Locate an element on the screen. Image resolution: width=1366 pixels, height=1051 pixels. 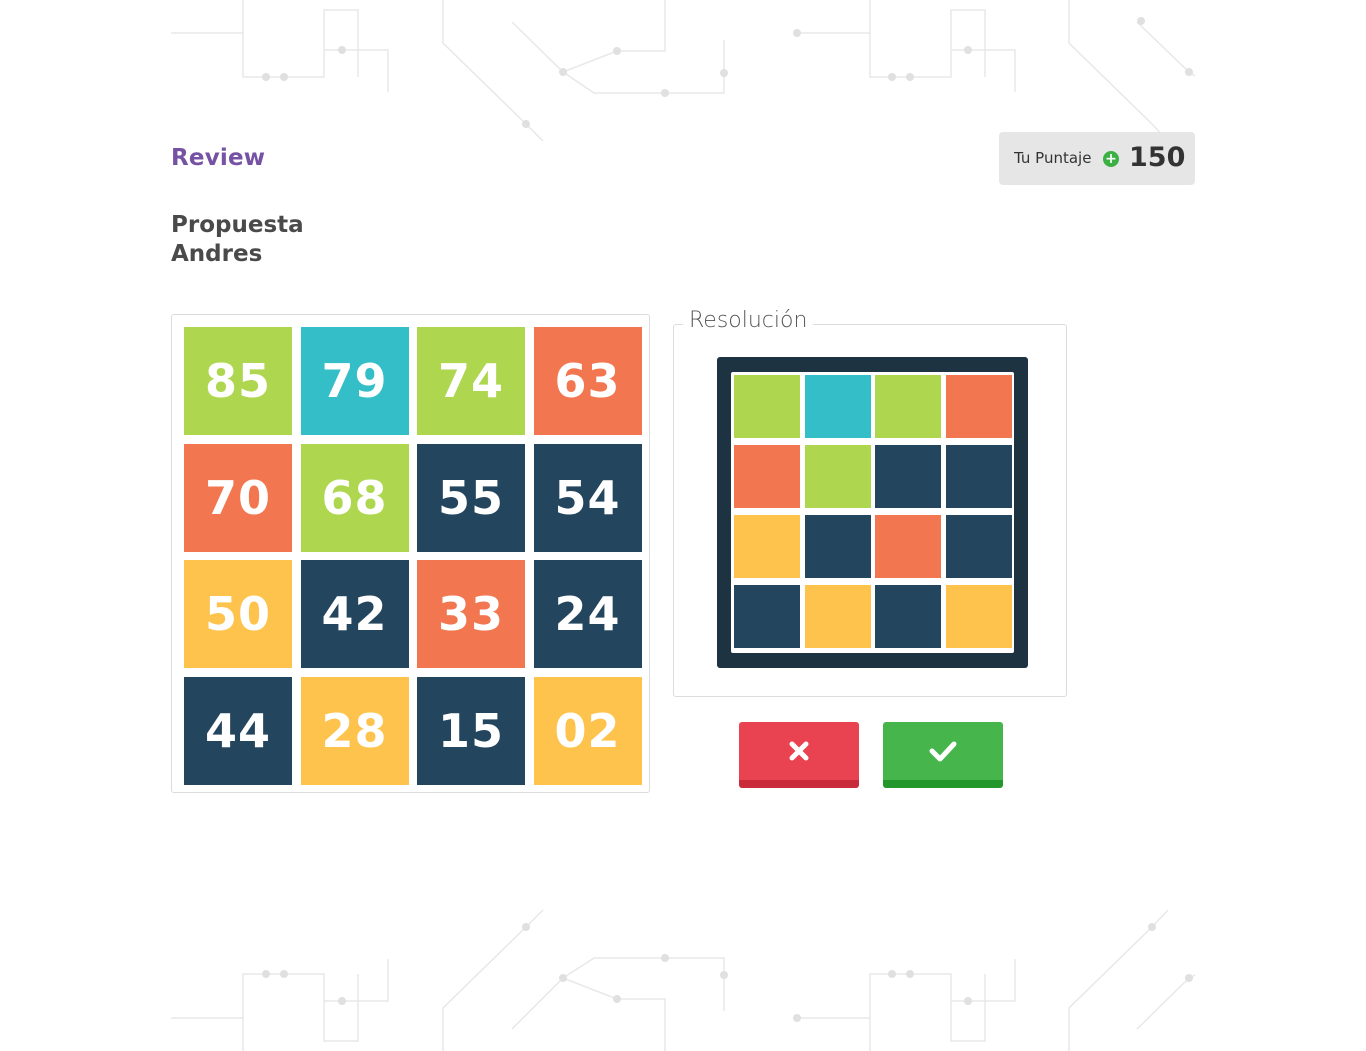
plus-circle-icon: + is located at coordinates (1111, 159).